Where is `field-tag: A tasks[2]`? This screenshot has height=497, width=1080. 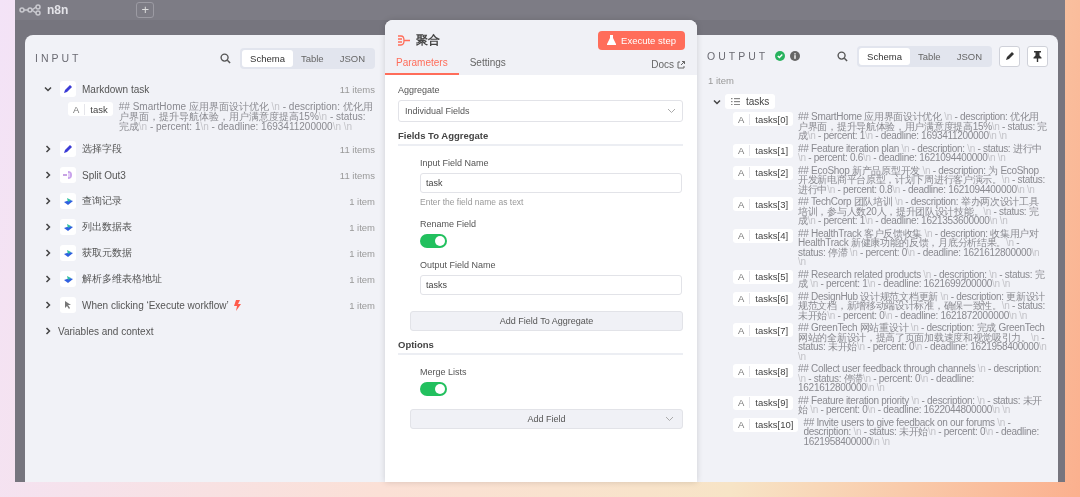
field-tag: A tasks[2] is located at coordinates (763, 172).